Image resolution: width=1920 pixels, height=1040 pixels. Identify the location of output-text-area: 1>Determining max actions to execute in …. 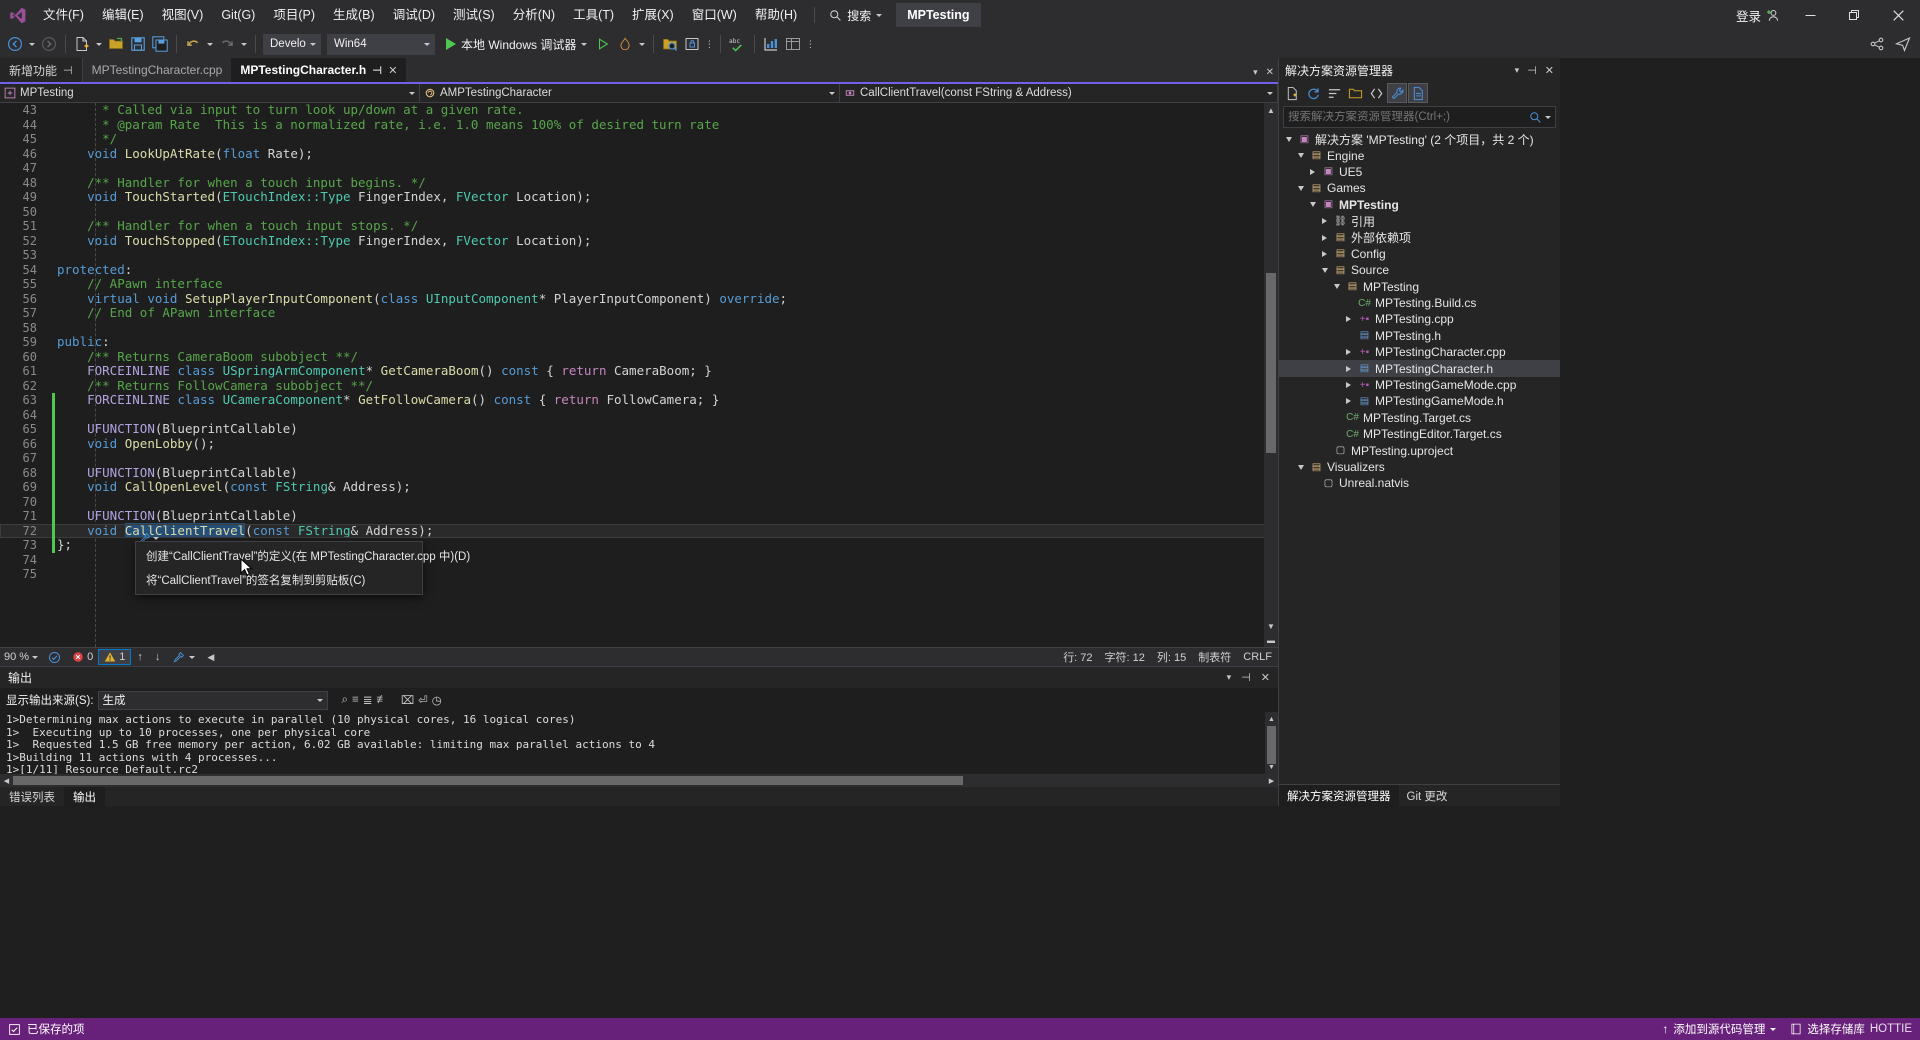
(639, 743).